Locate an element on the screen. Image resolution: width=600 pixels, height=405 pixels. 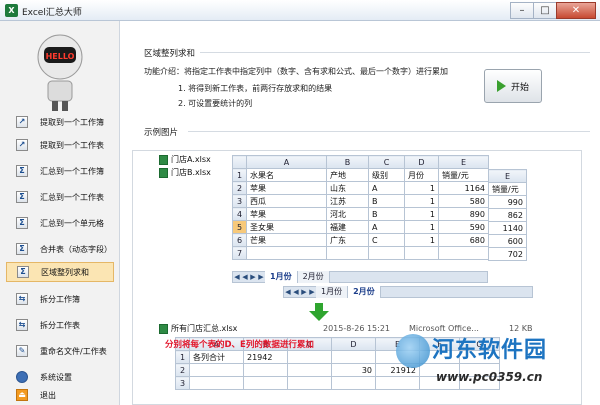
example-note: 分别将每个表的D、E列的数据进行累加 is located at coordinates (239, 345).